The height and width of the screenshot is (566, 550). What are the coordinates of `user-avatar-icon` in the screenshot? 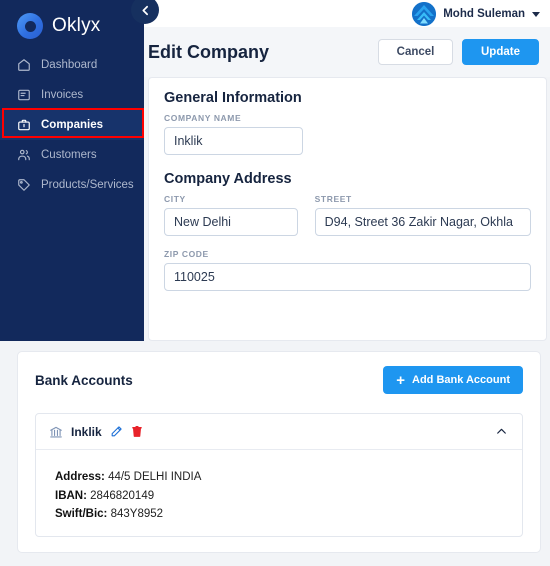 It's located at (424, 13).